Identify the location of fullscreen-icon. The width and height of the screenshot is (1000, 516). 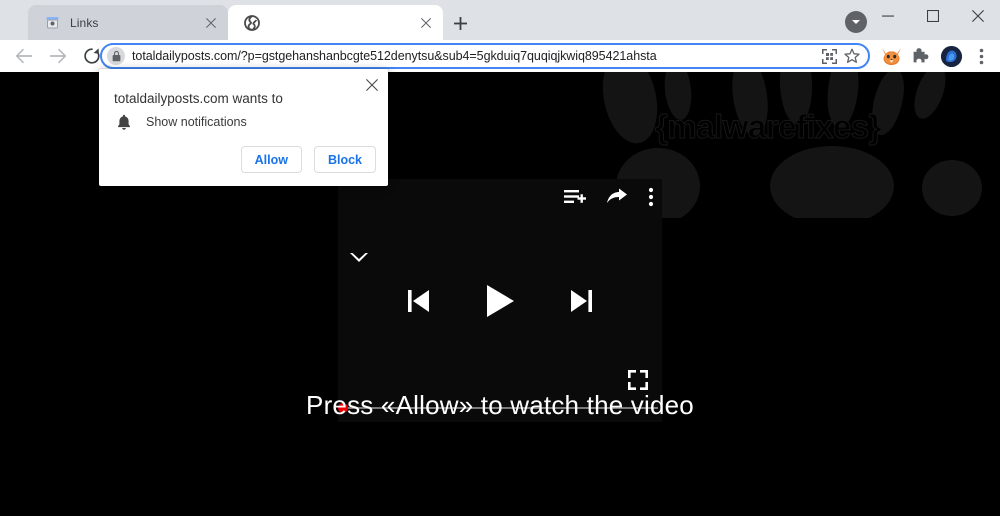
(638, 380).